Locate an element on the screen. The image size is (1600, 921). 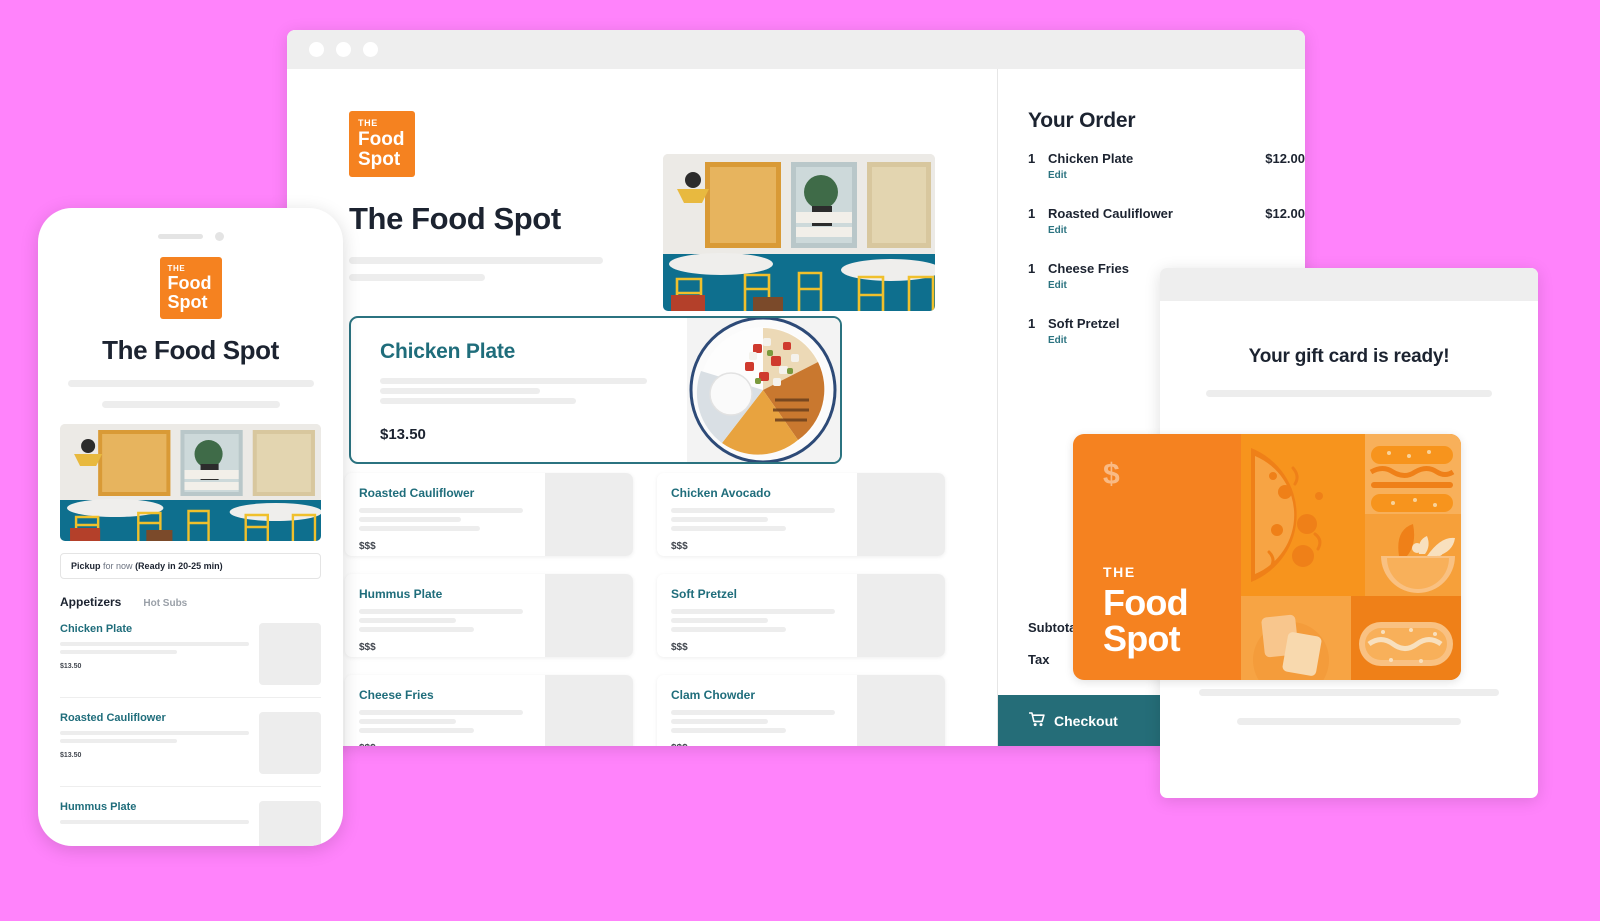
menu-card: Roasted Cauliflower $$$ is located at coordinates (489, 514).